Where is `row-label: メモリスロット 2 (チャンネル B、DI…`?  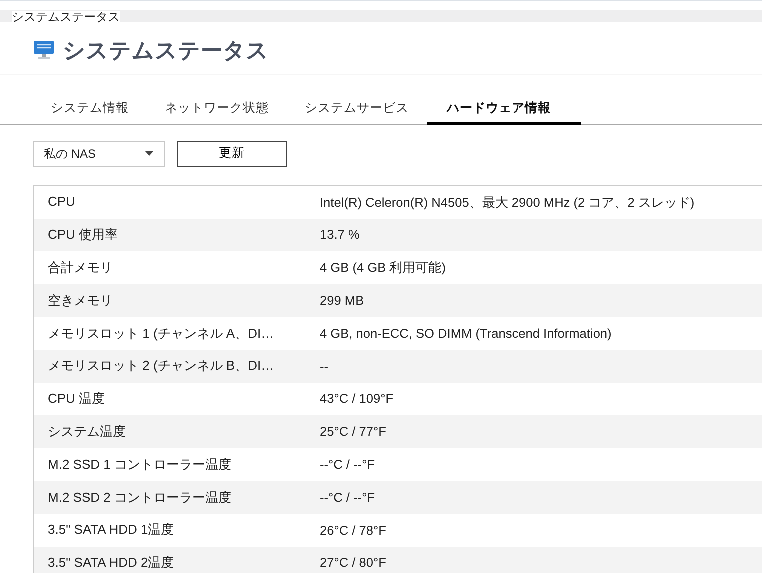 row-label: メモリスロット 2 (チャンネル B、DI… is located at coordinates (161, 366).